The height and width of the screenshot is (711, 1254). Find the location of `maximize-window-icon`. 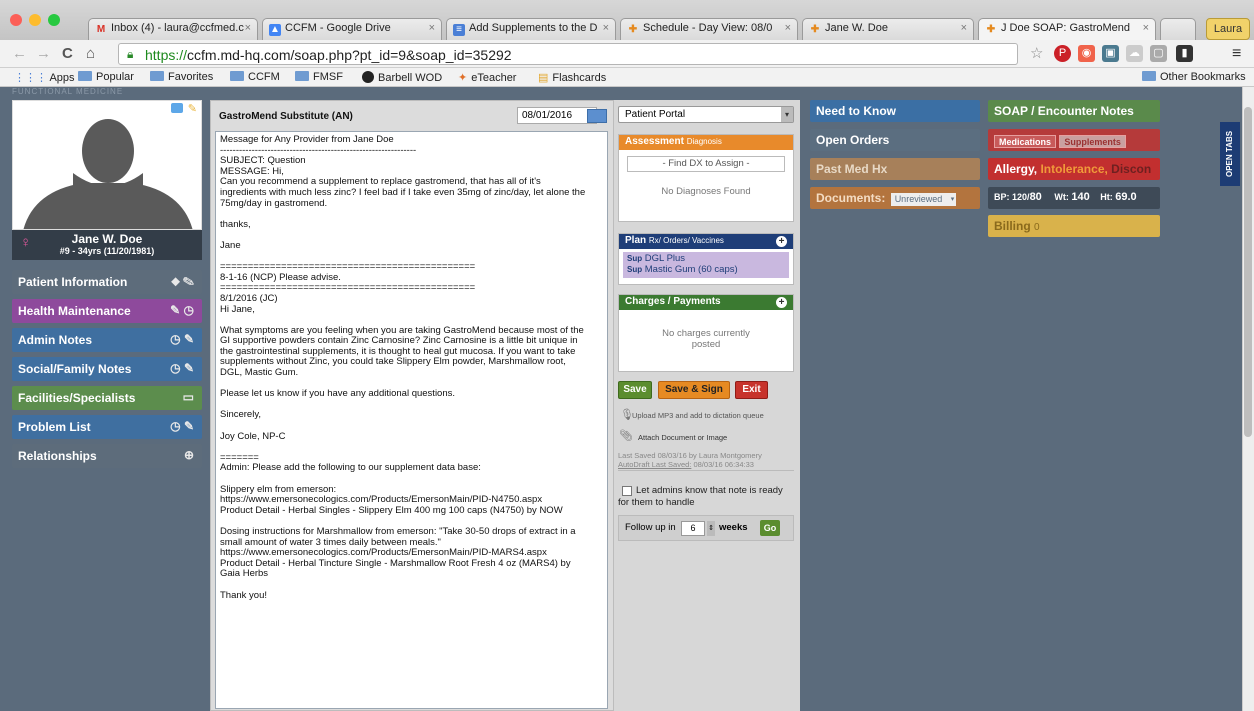

maximize-window-icon is located at coordinates (54, 20).